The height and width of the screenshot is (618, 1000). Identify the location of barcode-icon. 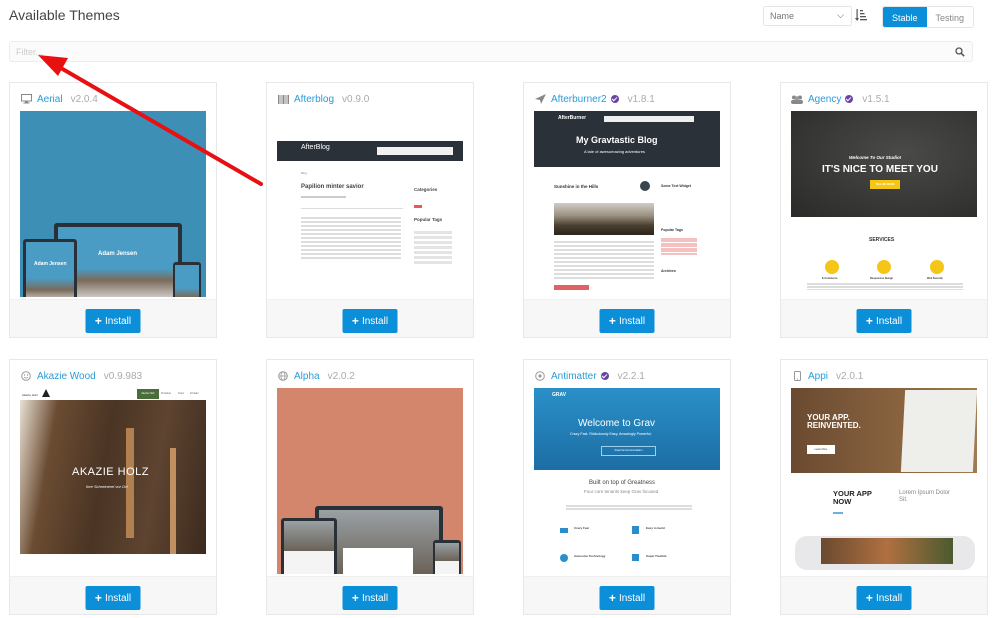
(283, 99).